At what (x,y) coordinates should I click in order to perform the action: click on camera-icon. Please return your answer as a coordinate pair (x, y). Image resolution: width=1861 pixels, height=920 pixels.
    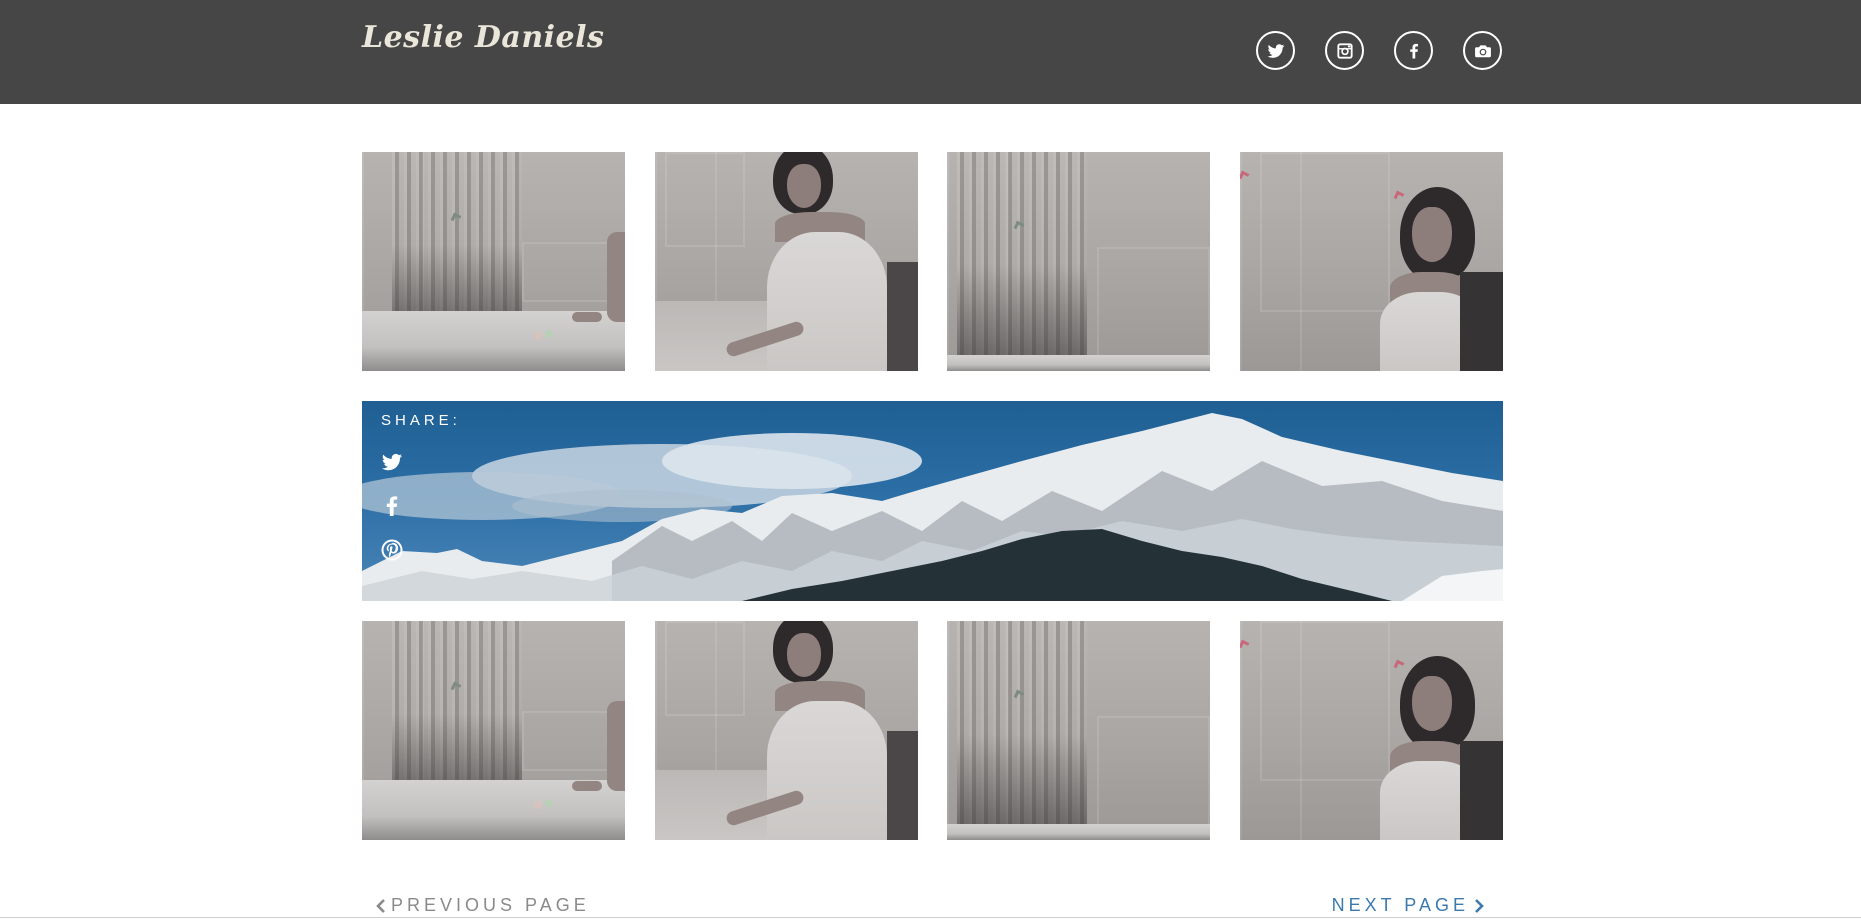
    Looking at the image, I should click on (1482, 50).